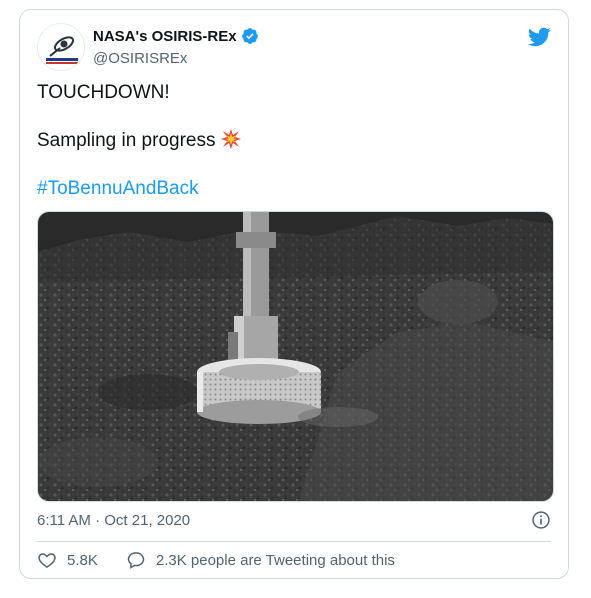 The height and width of the screenshot is (598, 591). I want to click on tweet-text-line-2: Sampling in progress, so click(139, 141).